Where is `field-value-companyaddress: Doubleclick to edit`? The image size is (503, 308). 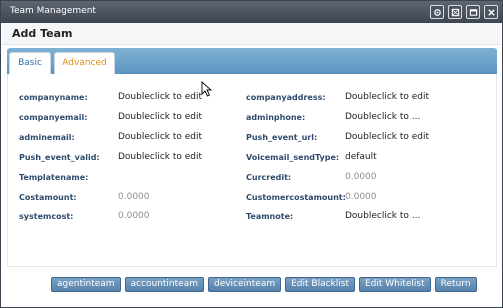 field-value-companyaddress: Doubleclick to edit is located at coordinates (387, 97).